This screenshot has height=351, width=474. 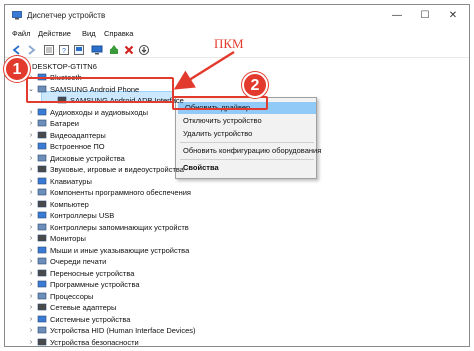 What do you see at coordinates (204, 70) in the screenshot?
I see `annotation-arrow` at bounding box center [204, 70].